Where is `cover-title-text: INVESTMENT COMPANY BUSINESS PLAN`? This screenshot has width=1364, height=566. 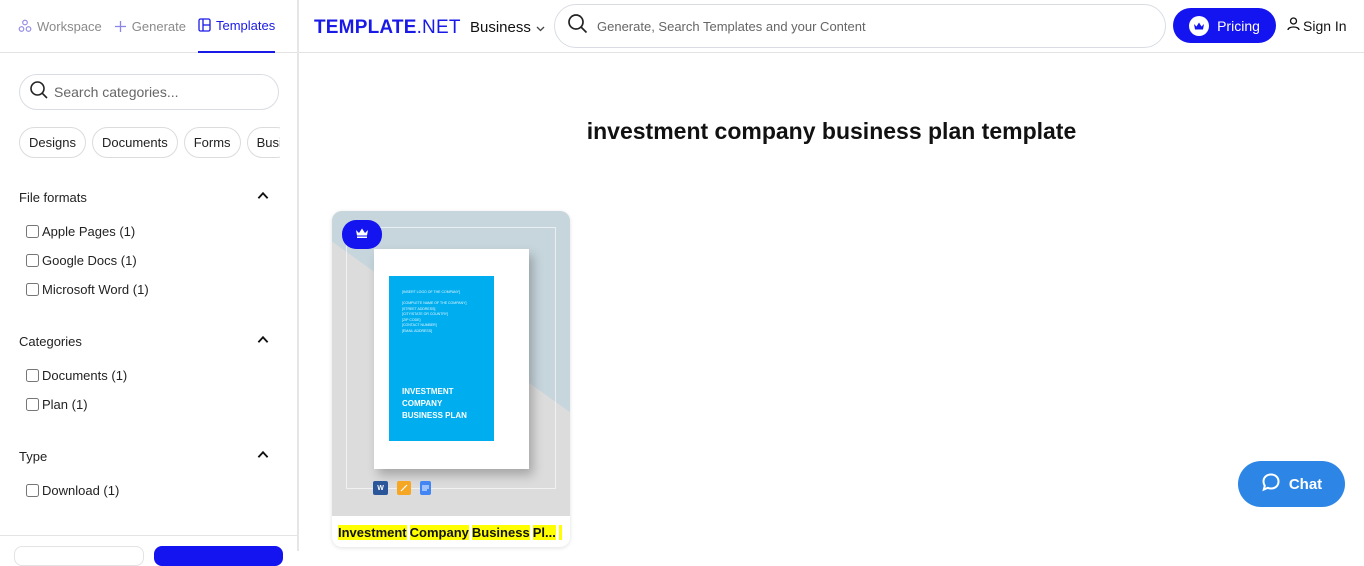 cover-title-text: INVESTMENT COMPANY BUSINESS PLAN is located at coordinates (434, 403).